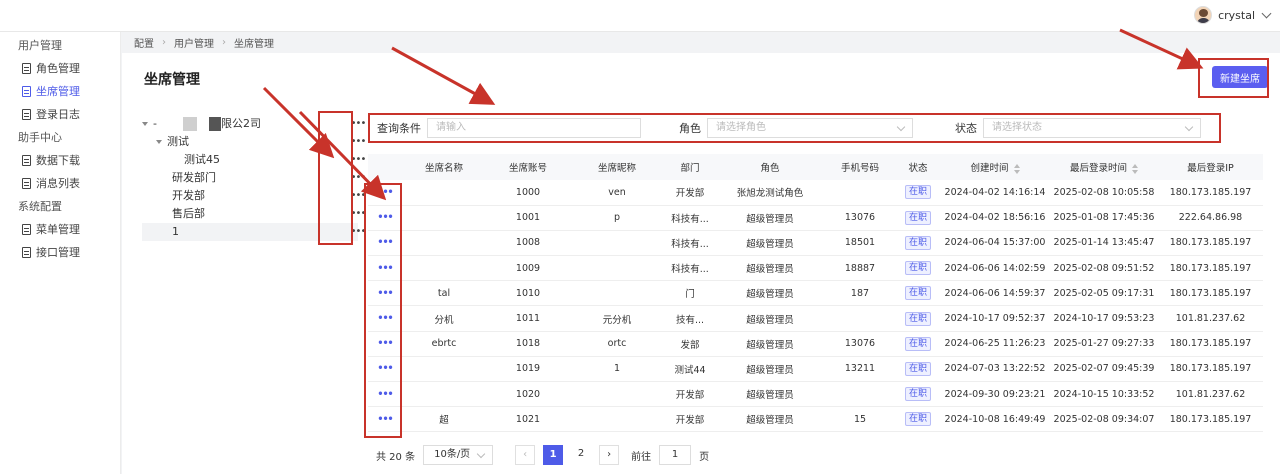 The height and width of the screenshot is (474, 1280). I want to click on user-menu: crystal, so click(1233, 15).